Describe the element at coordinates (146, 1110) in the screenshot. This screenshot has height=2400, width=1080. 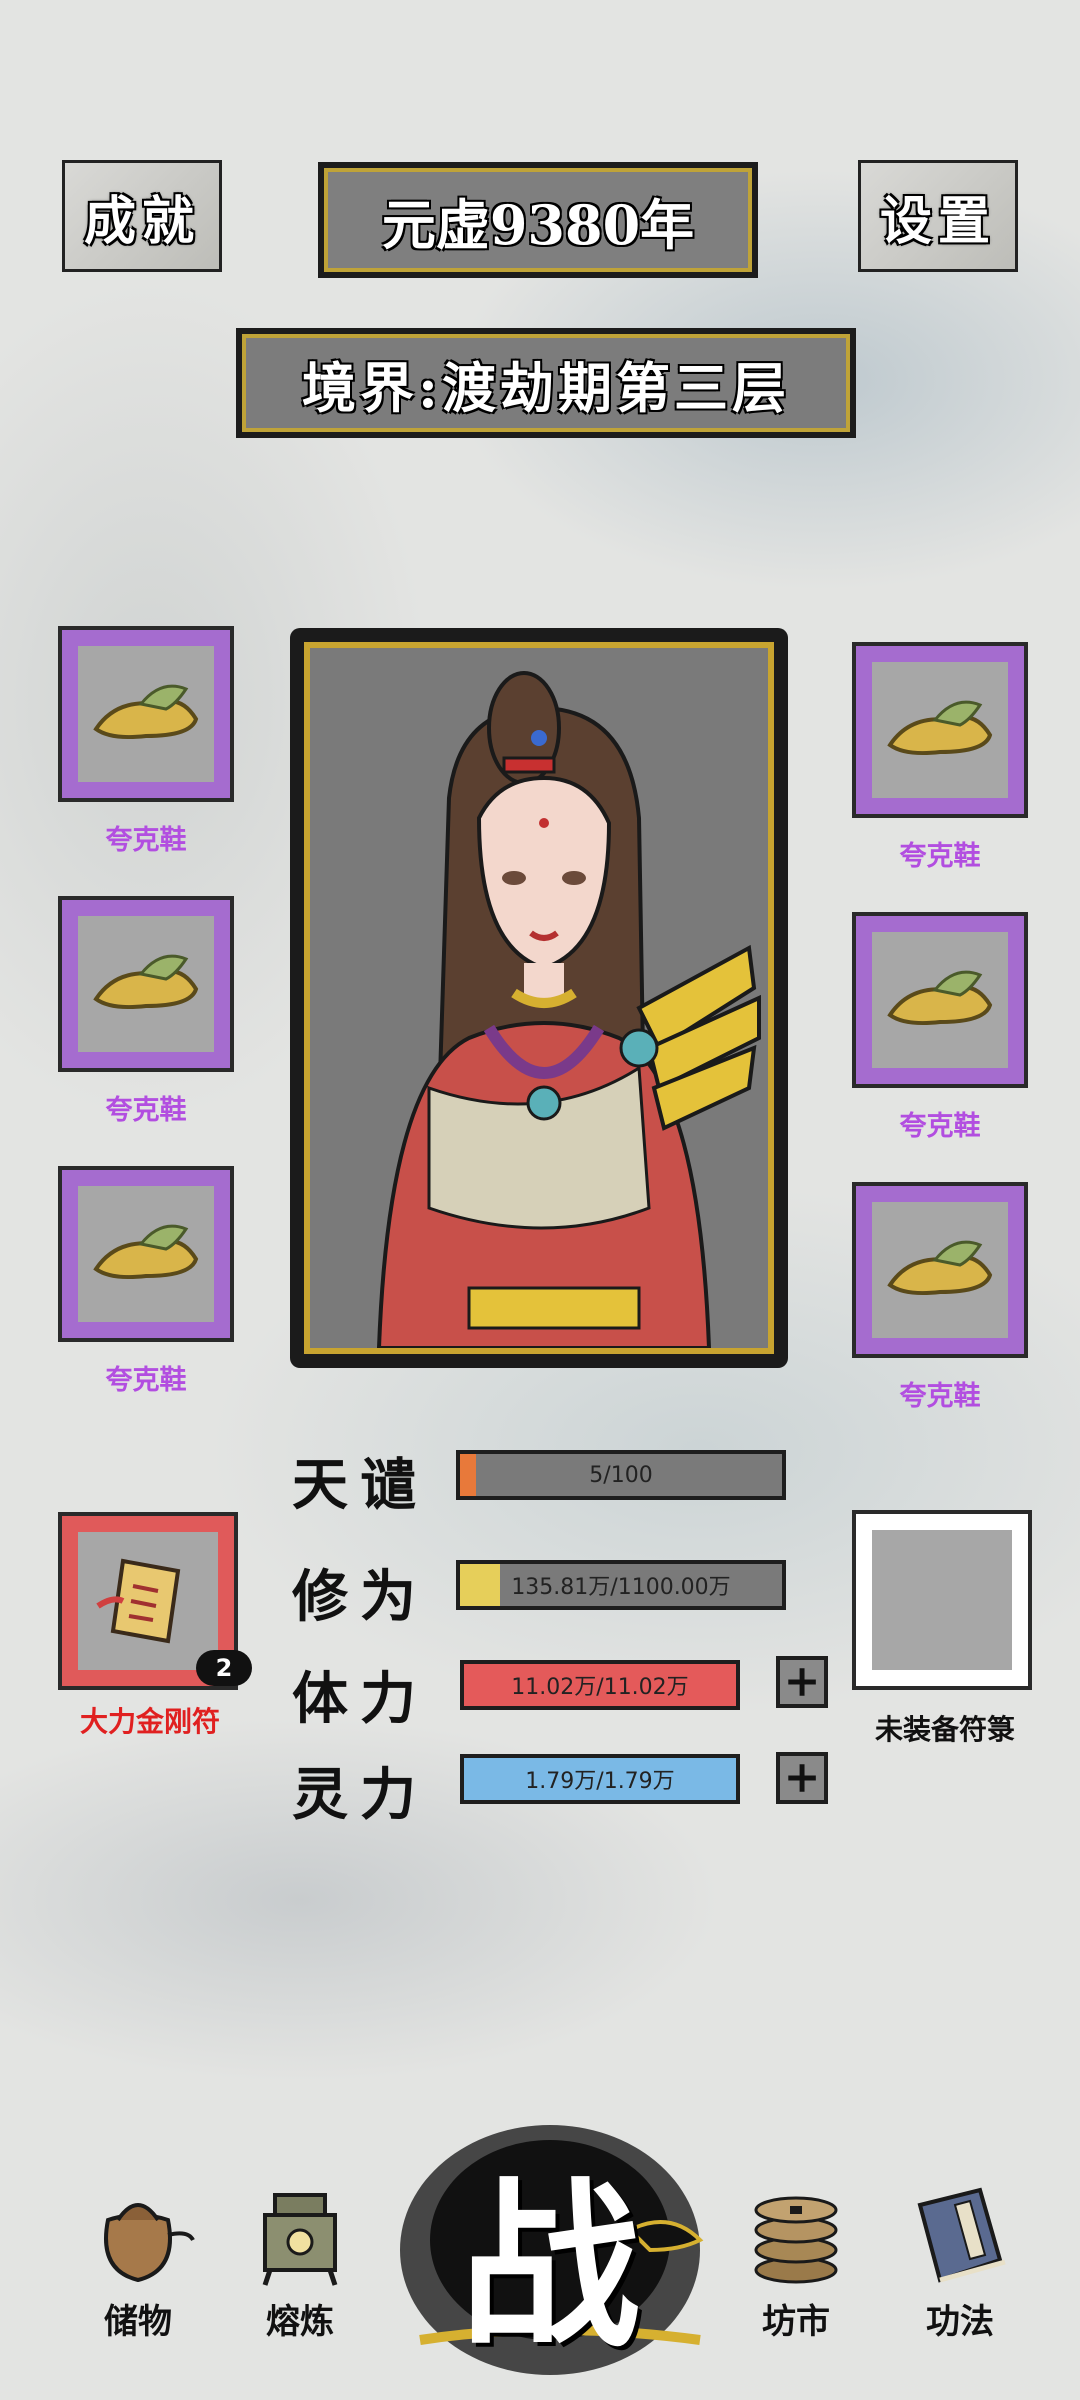
I see `equip-name-left-2: 夸克鞋` at that location.